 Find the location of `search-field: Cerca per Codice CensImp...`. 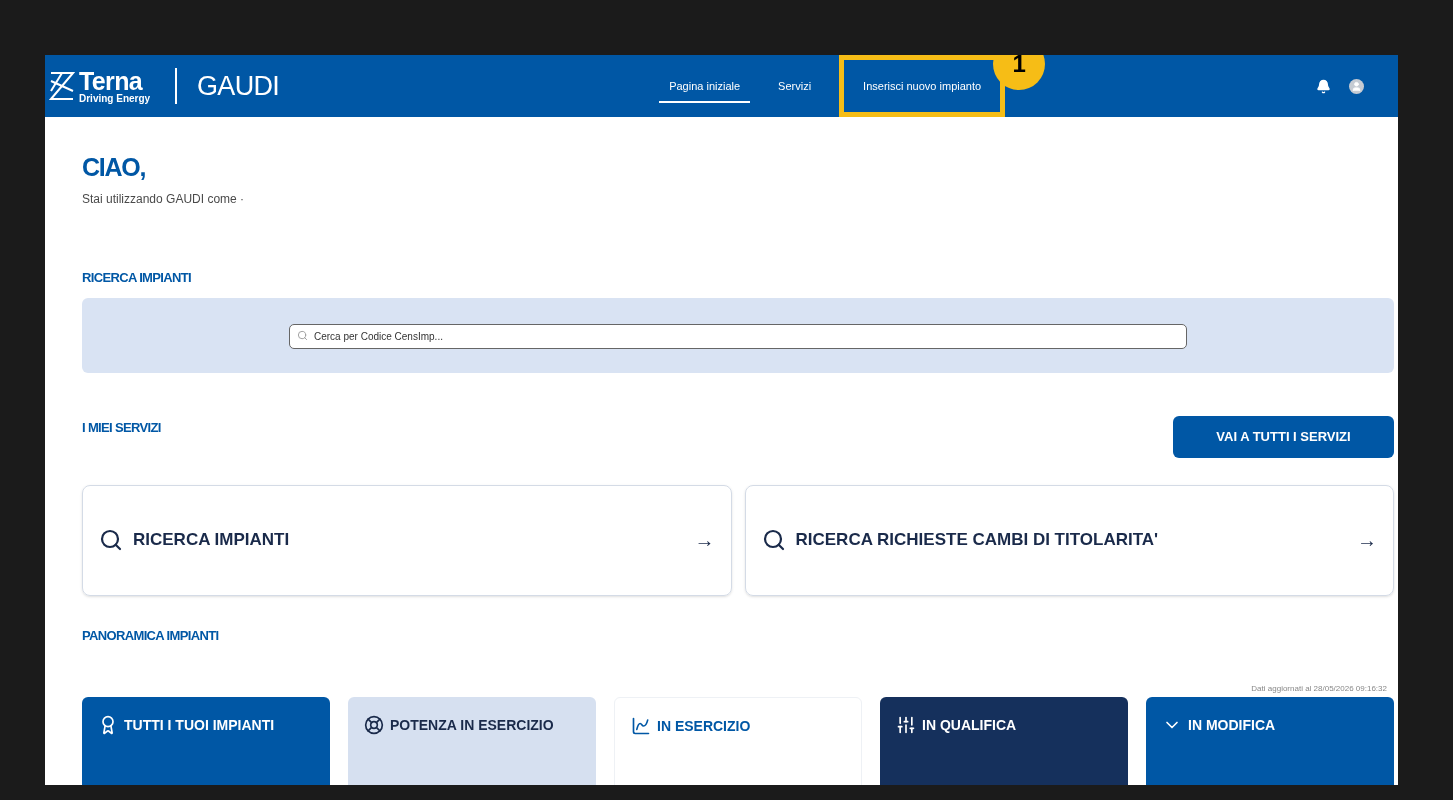

search-field: Cerca per Codice CensImp... is located at coordinates (738, 336).